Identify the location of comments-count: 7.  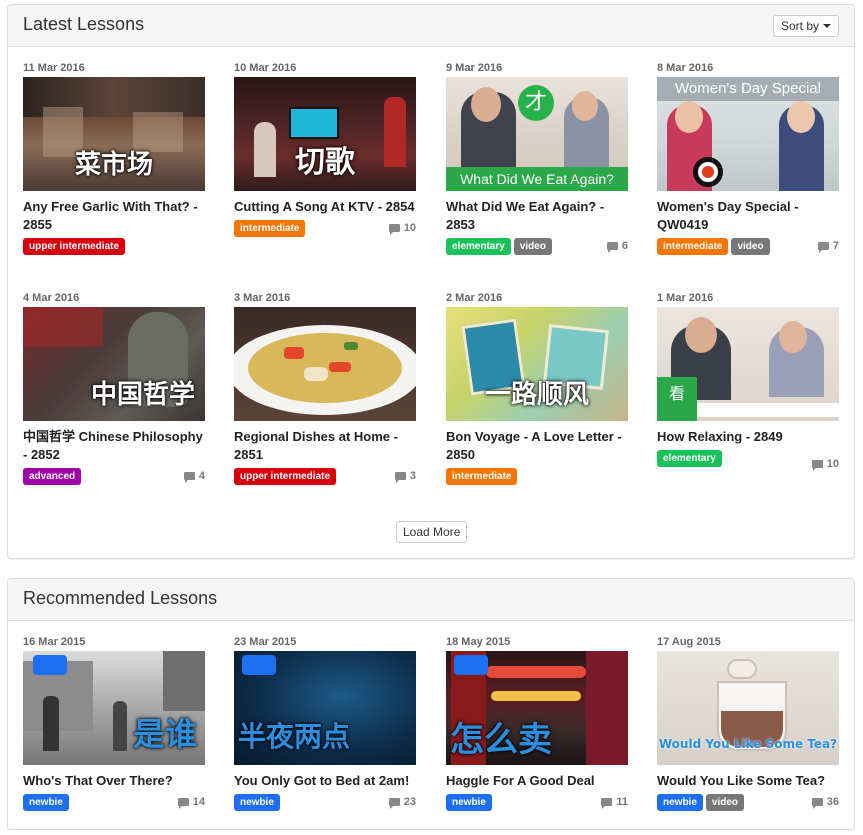
(828, 246).